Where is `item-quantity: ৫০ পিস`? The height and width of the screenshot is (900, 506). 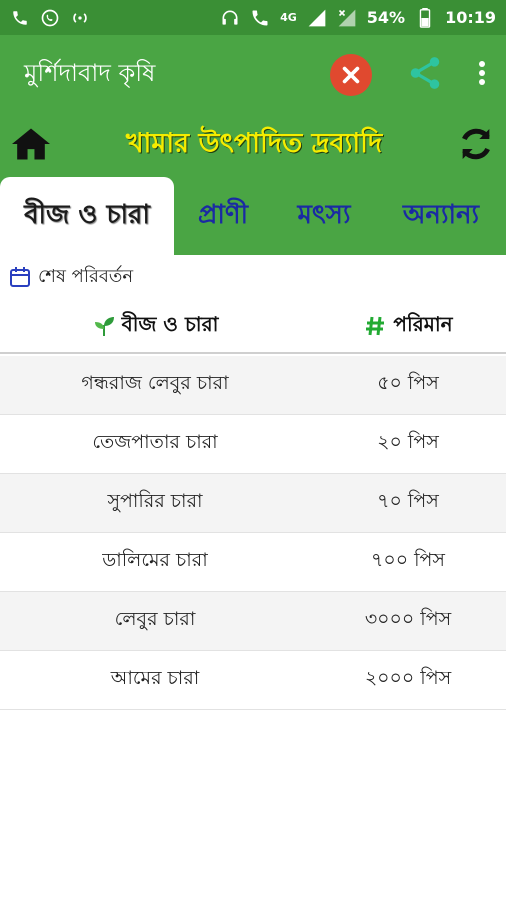
item-quantity: ৫০ পিস is located at coordinates (408, 383).